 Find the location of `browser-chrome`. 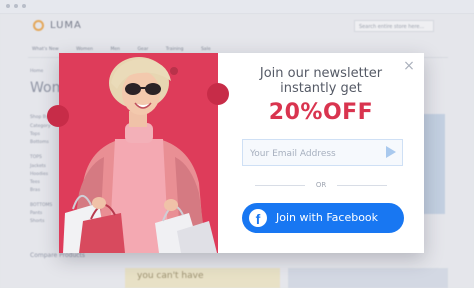

browser-chrome is located at coordinates (237, 7).